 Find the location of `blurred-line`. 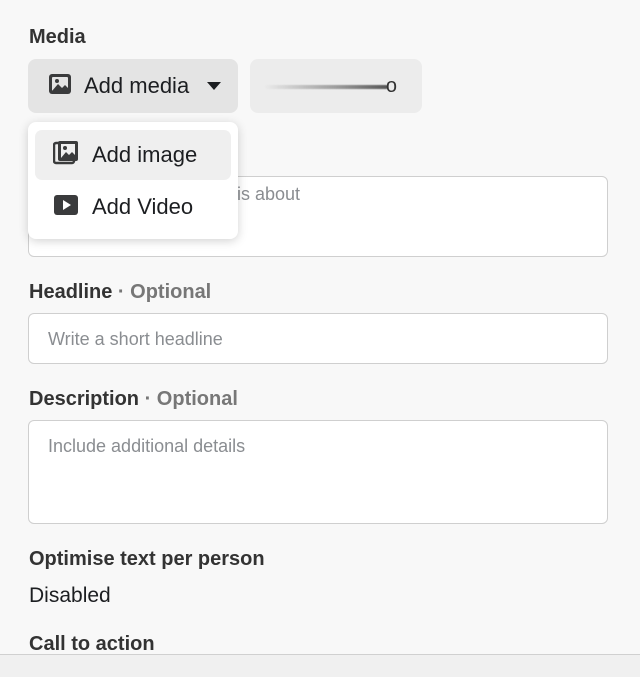

blurred-line is located at coordinates (326, 87).